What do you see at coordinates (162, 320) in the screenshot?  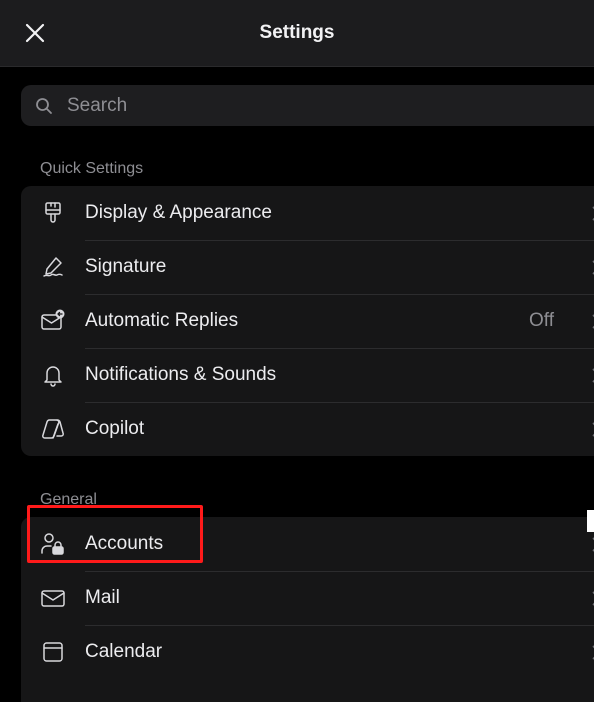 I see `row-label: Automatic Replies` at bounding box center [162, 320].